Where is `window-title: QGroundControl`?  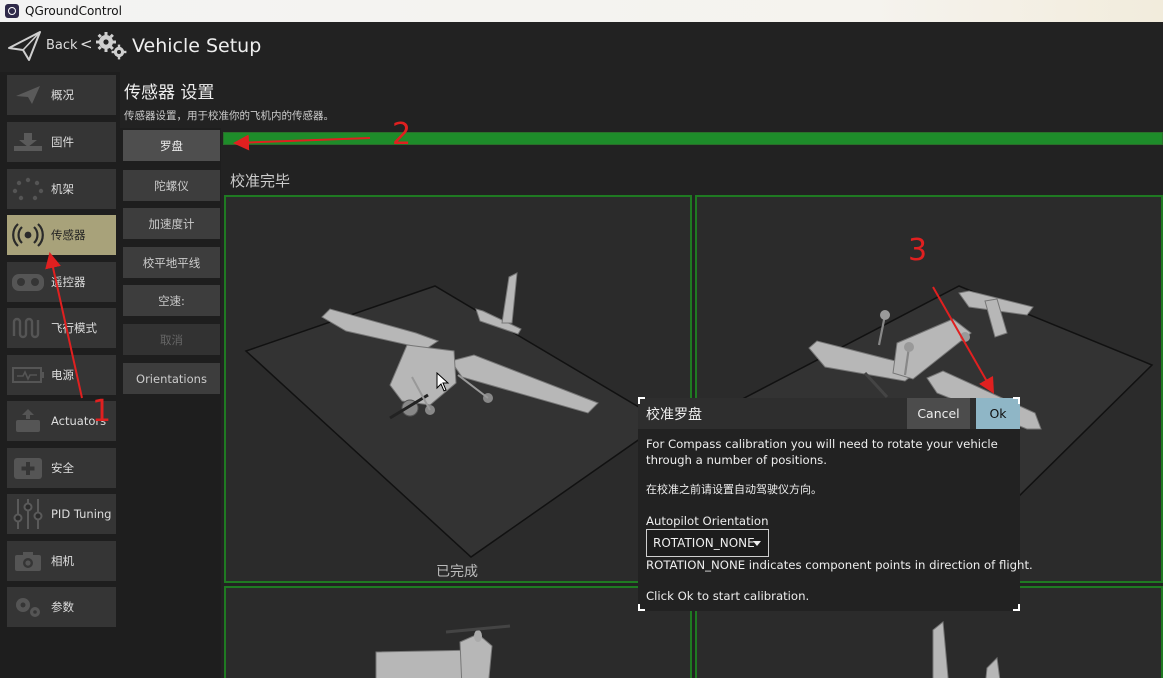 window-title: QGroundControl is located at coordinates (73, 11).